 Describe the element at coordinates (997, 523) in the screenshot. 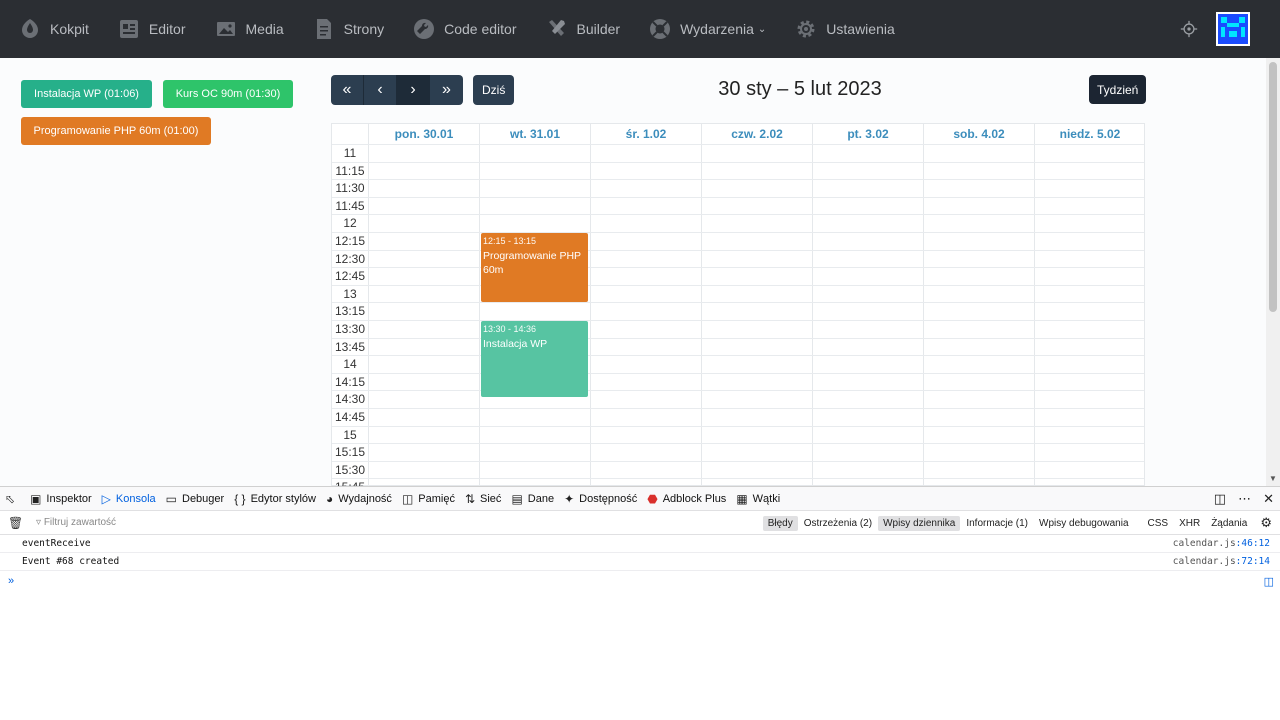

I see `filter-info: Informacje (1)` at that location.